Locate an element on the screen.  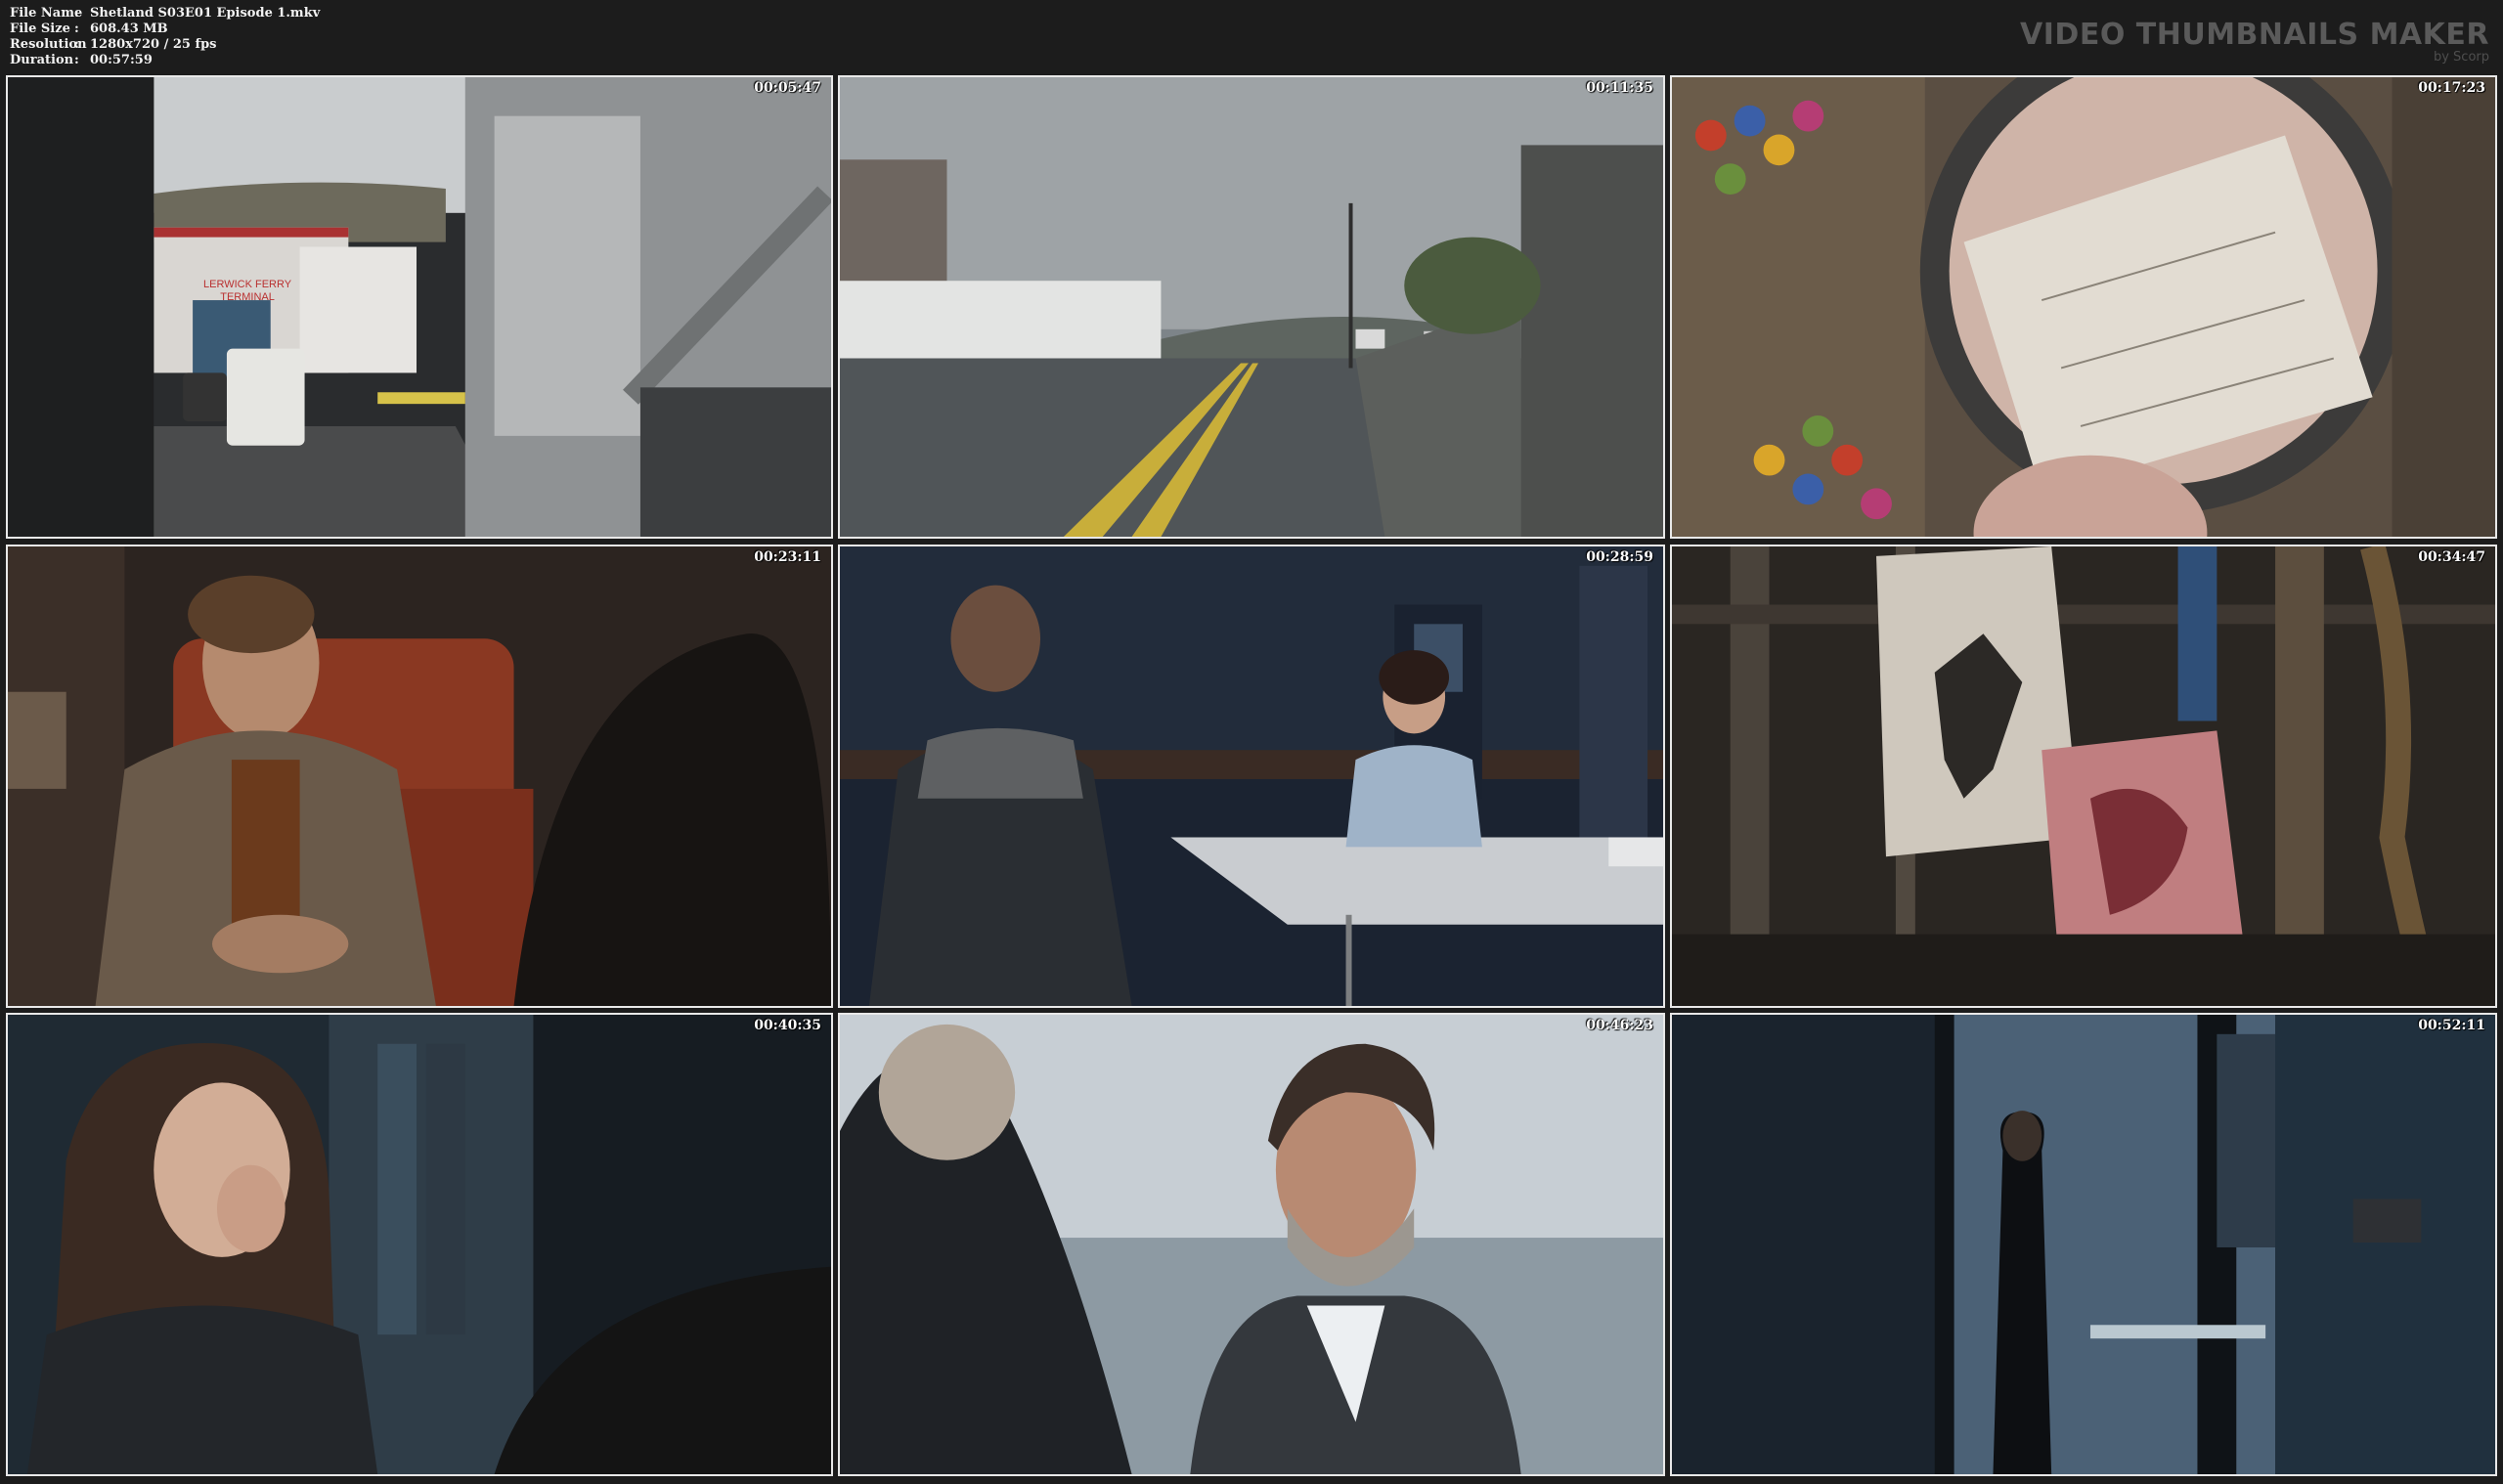
frame-worried-woman is located at coordinates (419, 1244).